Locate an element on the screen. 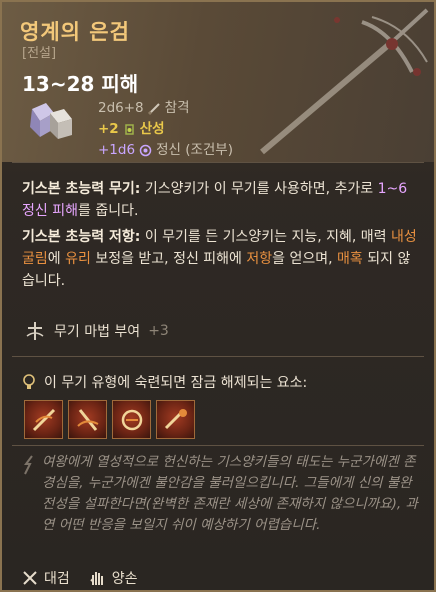  damage-row-psychic: +1d6 정신 (조건부) is located at coordinates (165, 150).